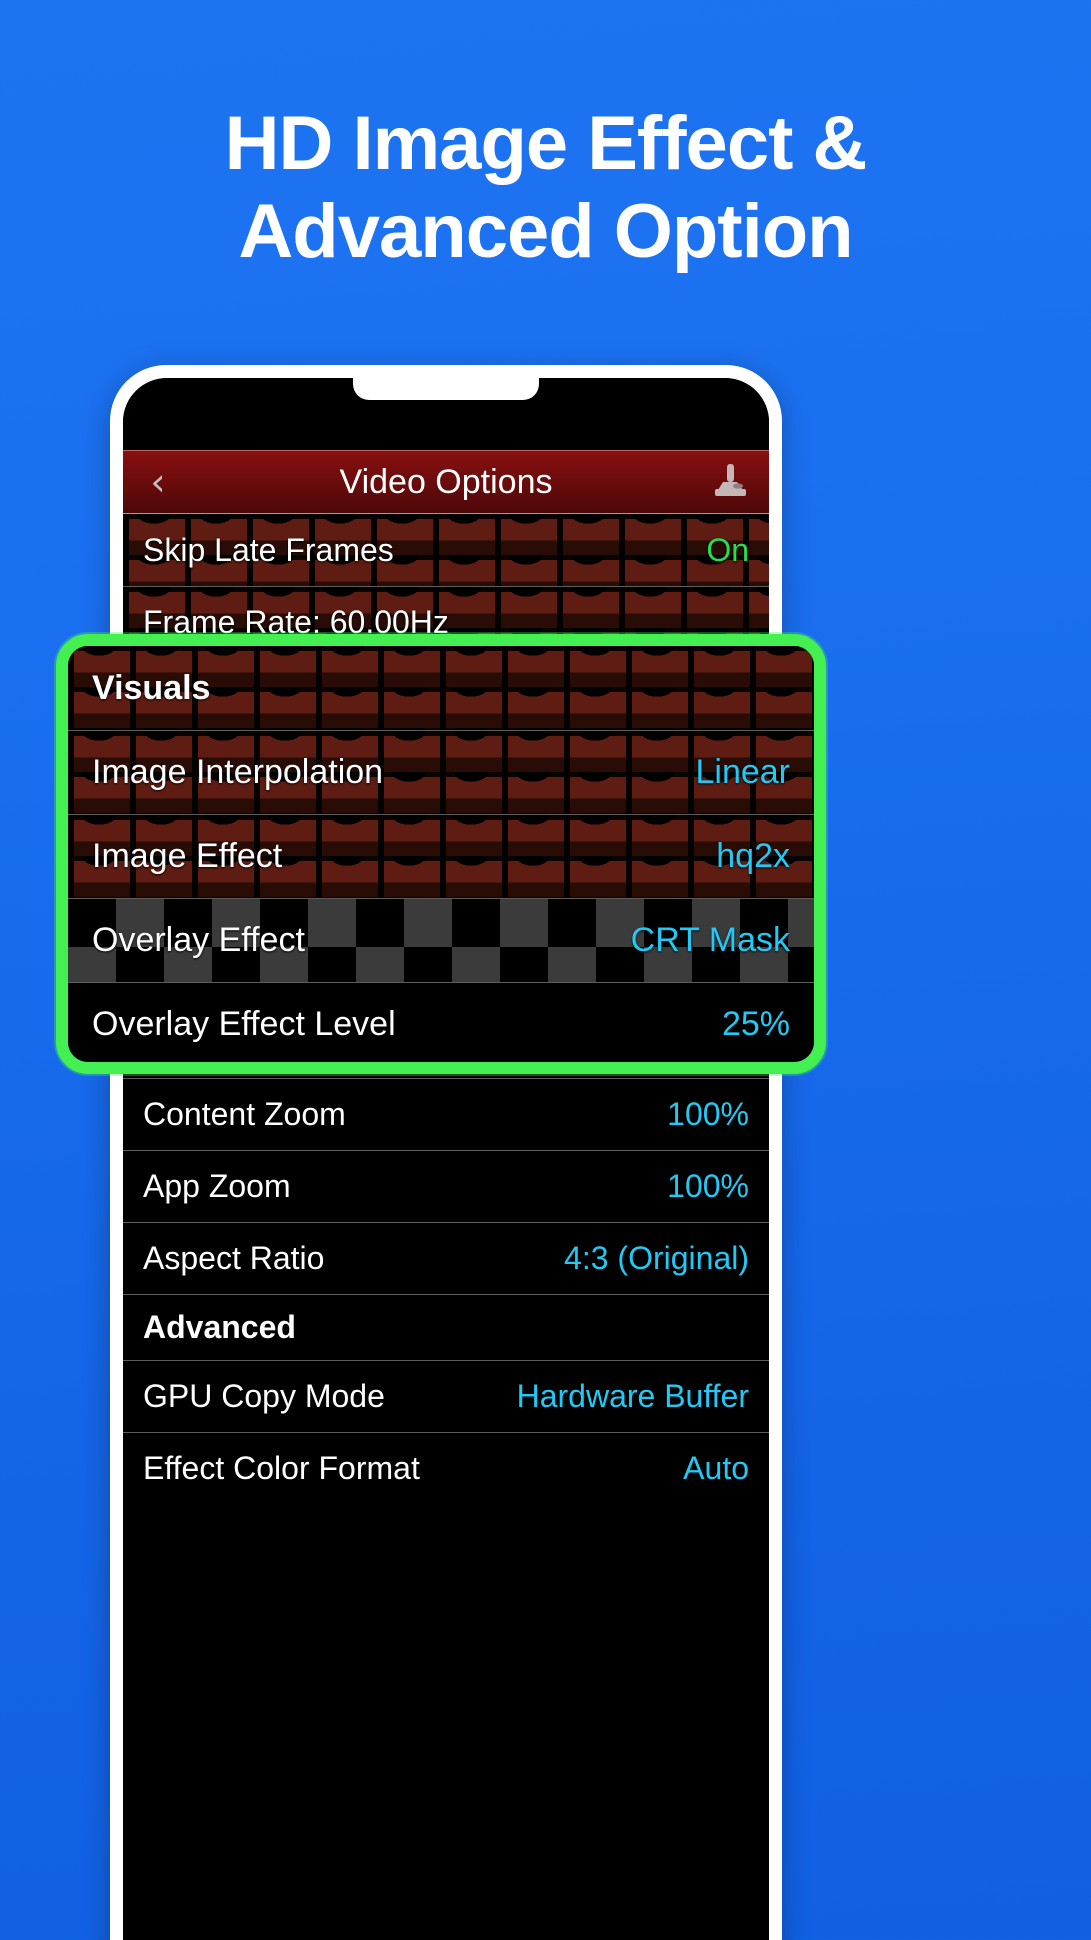 Image resolution: width=1091 pixels, height=1940 pixels. I want to click on settings-row-value: 4:3 (Original), so click(656, 1258).